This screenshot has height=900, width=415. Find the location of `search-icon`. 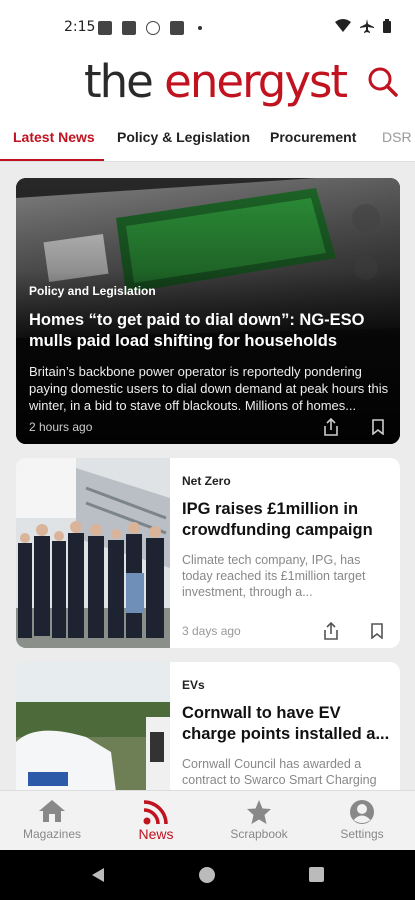

search-icon is located at coordinates (383, 82).